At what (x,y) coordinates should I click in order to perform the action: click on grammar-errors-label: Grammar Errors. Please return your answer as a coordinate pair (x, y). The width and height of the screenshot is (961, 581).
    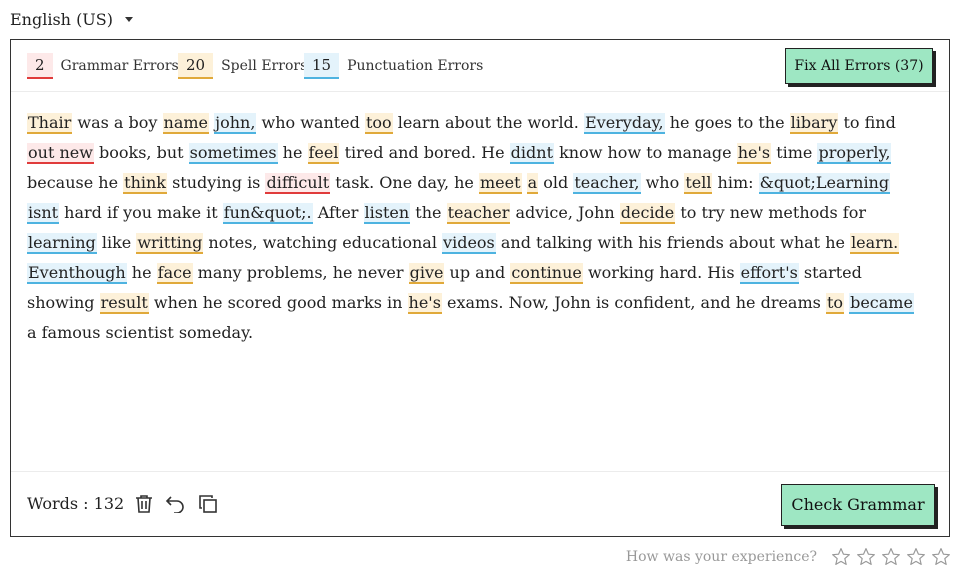
    Looking at the image, I should click on (119, 66).